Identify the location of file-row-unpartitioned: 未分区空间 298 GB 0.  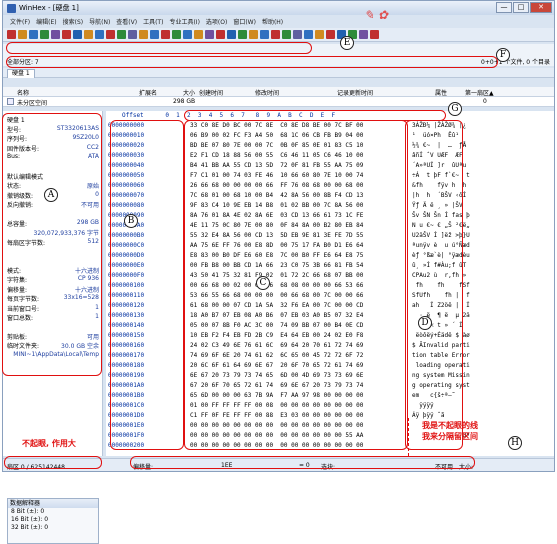
(278, 102).